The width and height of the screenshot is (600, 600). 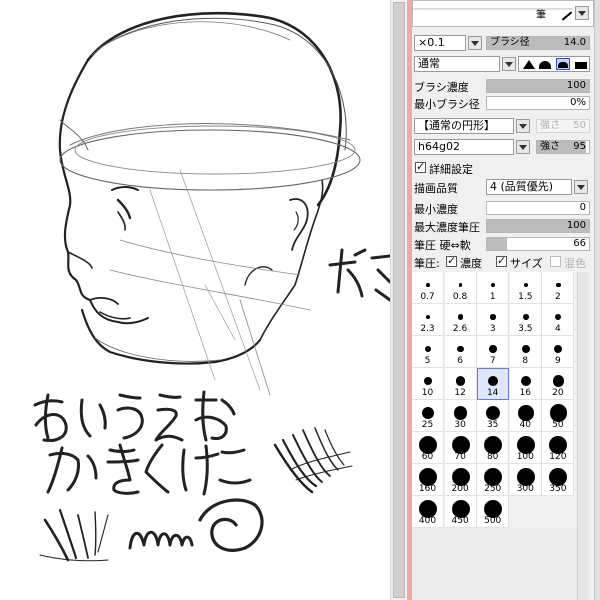 What do you see at coordinates (538, 103) in the screenshot?
I see `min-size-slider: 0%` at bounding box center [538, 103].